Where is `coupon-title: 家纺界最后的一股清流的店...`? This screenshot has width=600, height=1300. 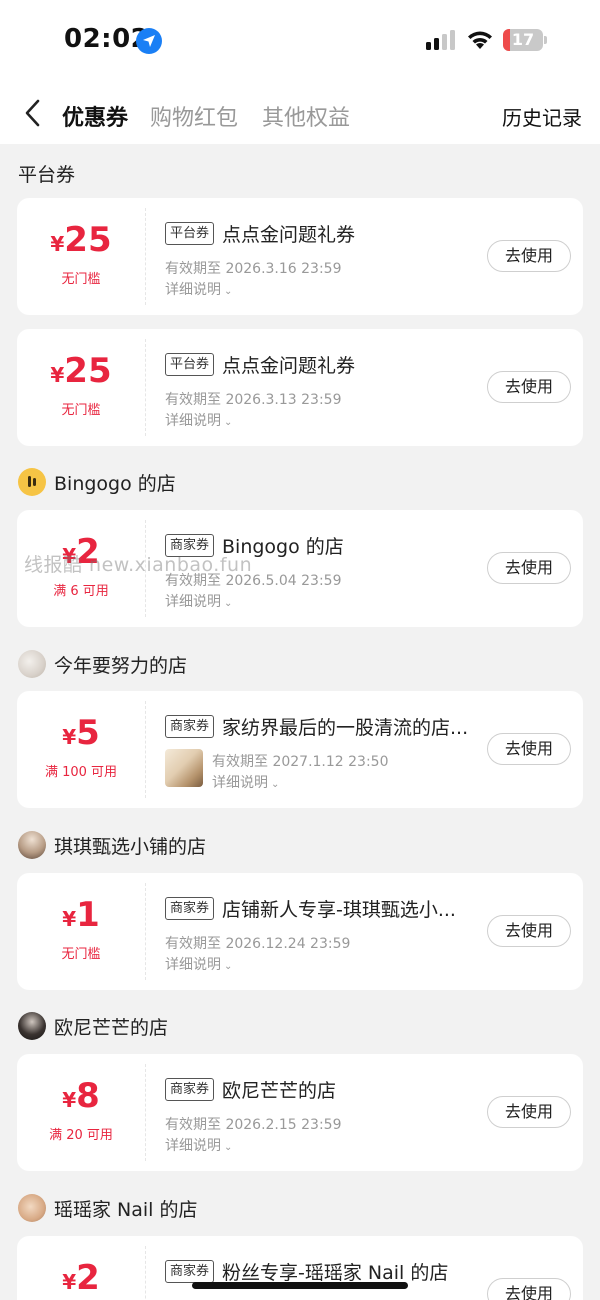 coupon-title: 家纺界最后的一股清流的店... is located at coordinates (345, 728).